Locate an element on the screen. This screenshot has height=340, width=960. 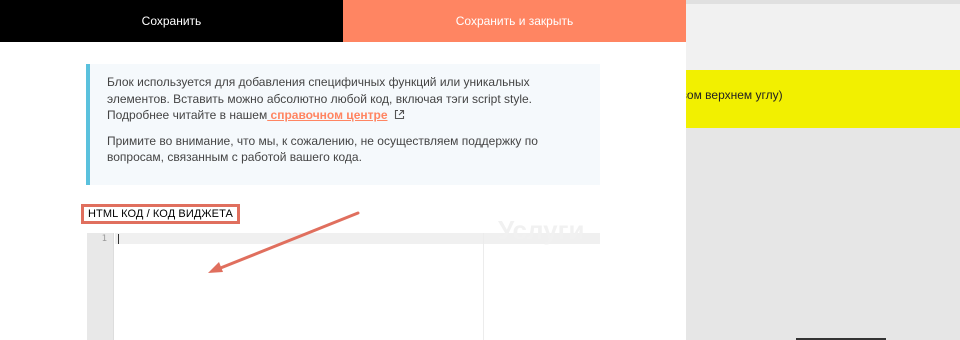
background-watermark-text: Услуги is located at coordinates (541, 230).